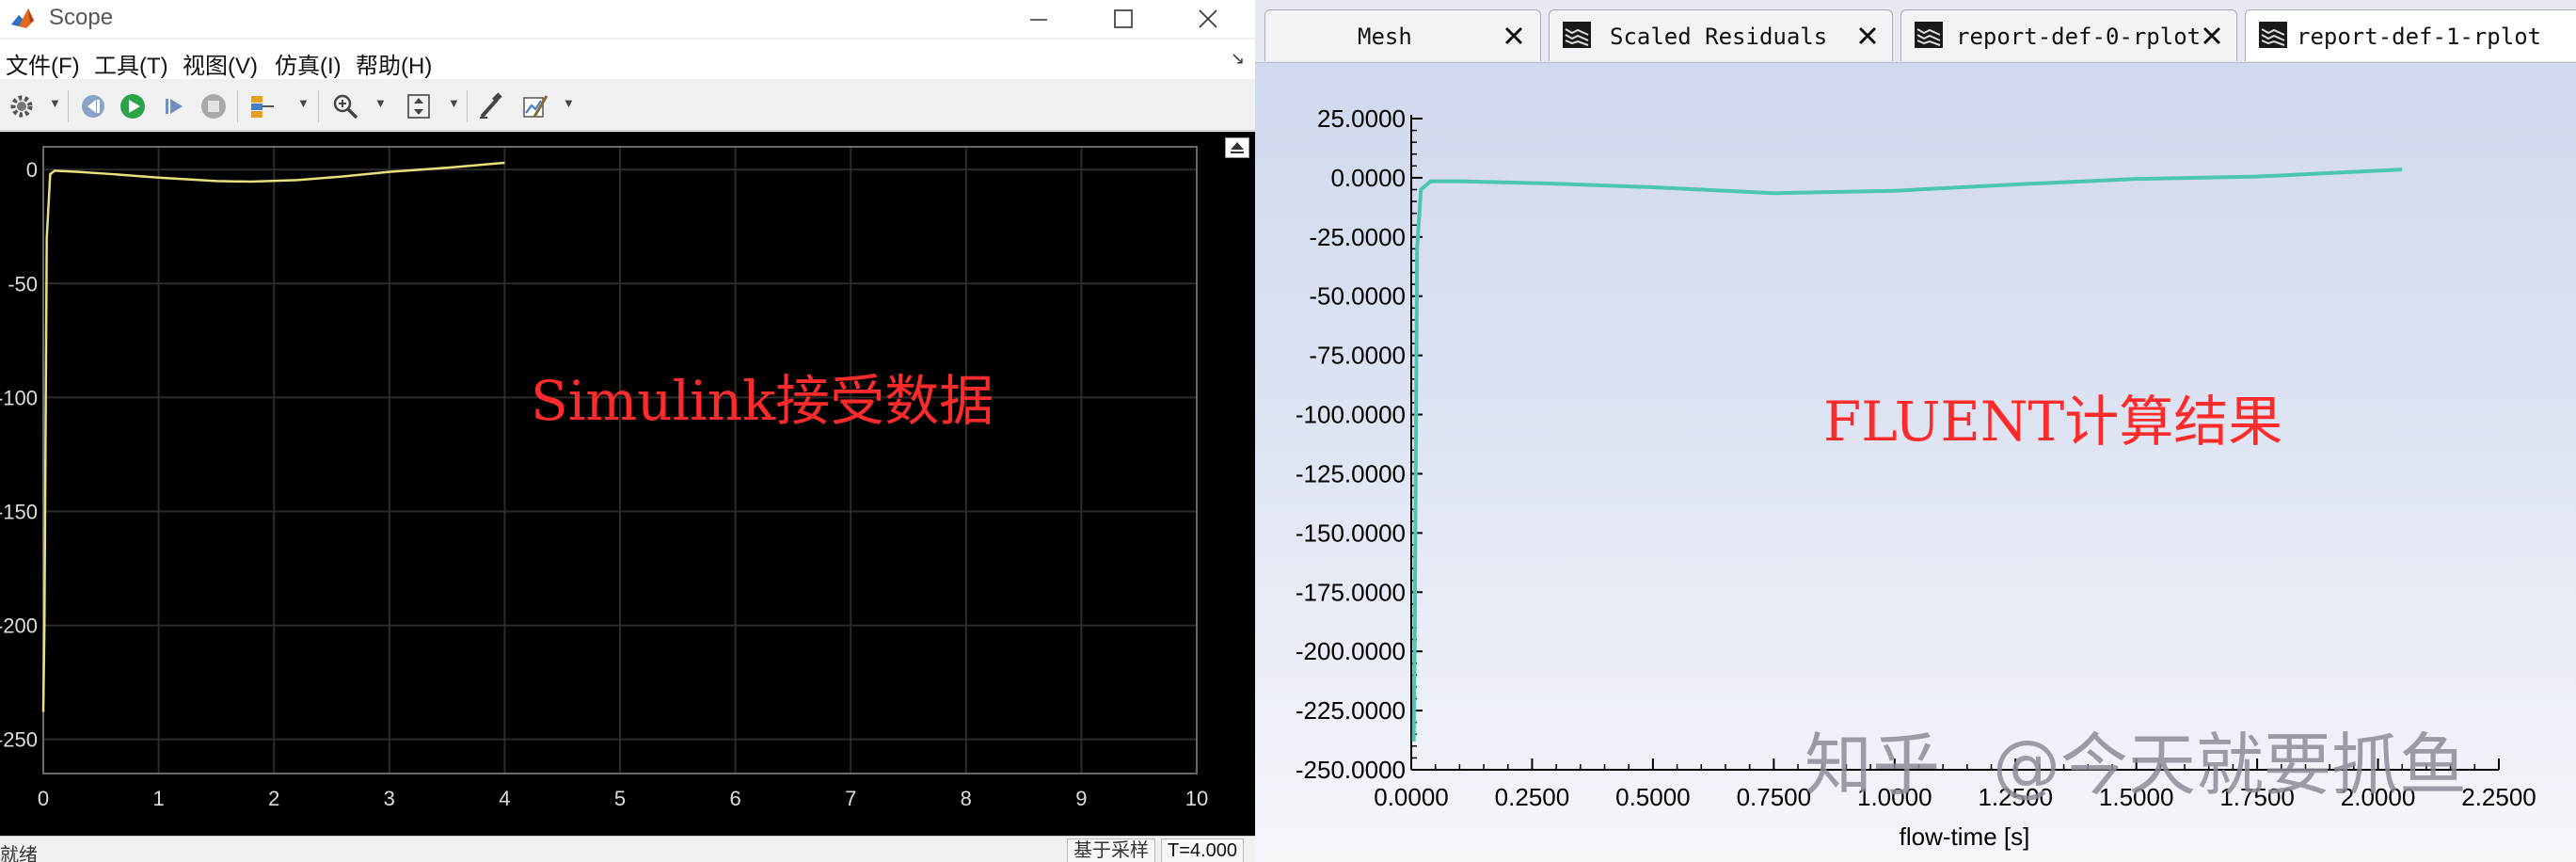  I want to click on x-tick-label: 2.2500, so click(2498, 797).